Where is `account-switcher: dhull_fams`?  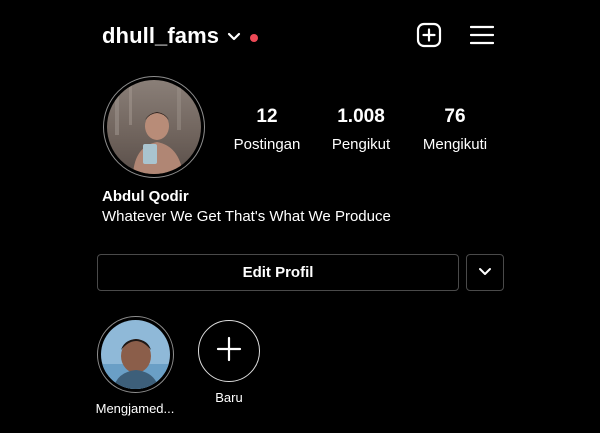 account-switcher: dhull_fams is located at coordinates (180, 36).